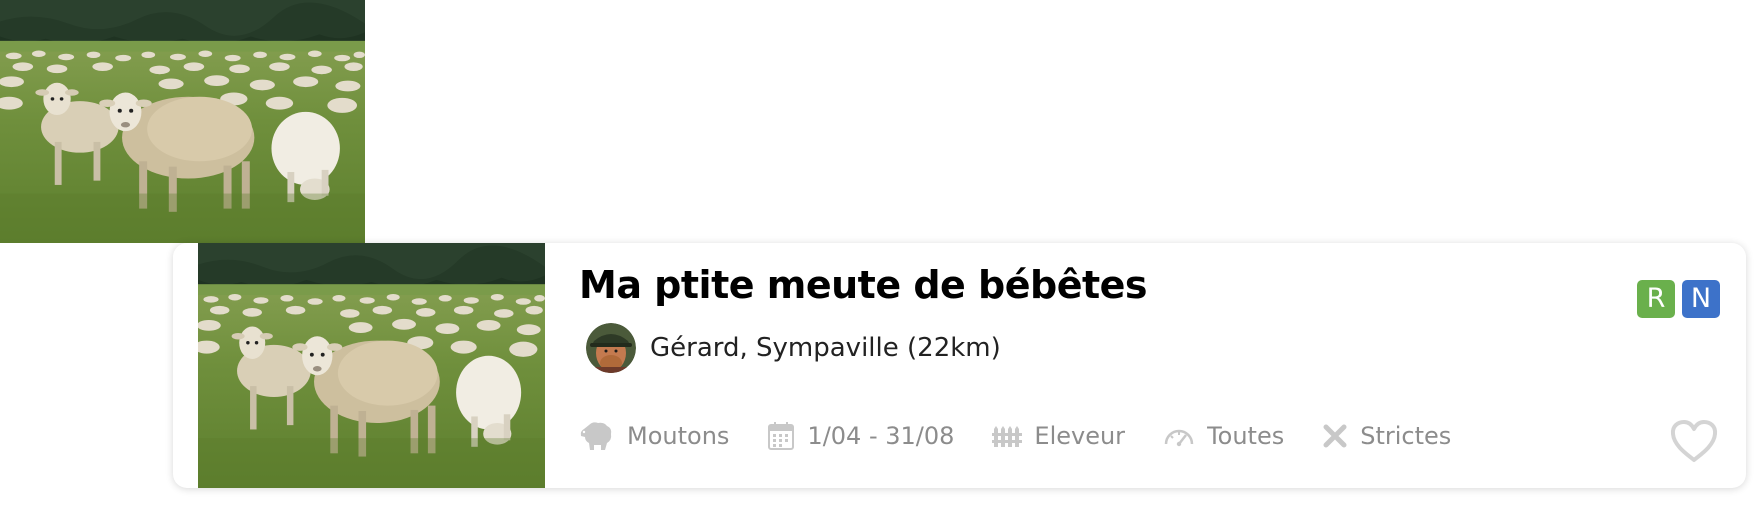 This screenshot has width=1763, height=505. Describe the element at coordinates (1656, 299) in the screenshot. I see `badge-r: R` at that location.